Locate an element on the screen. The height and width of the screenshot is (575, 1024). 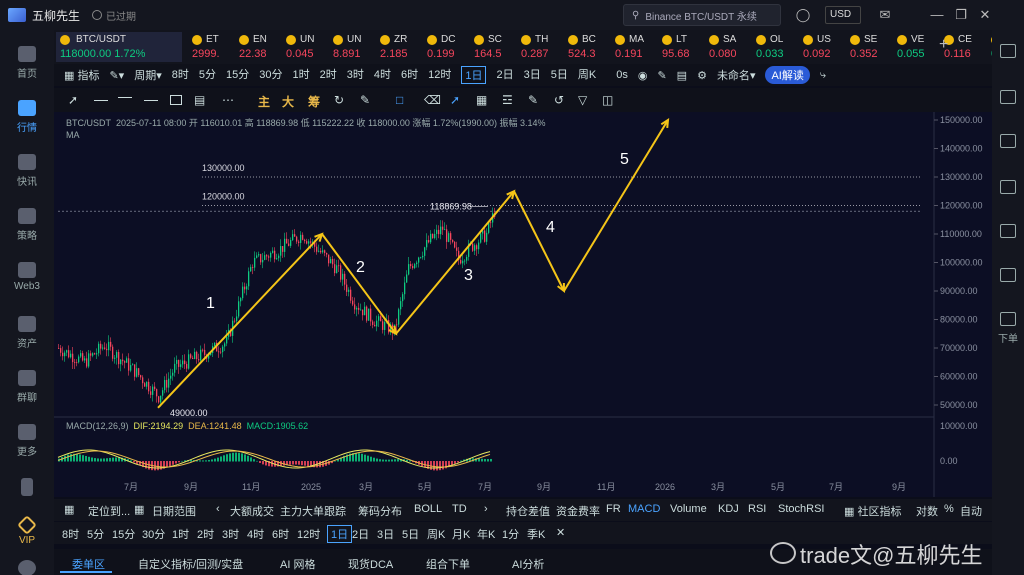
currency-select: USD is located at coordinates (843, 15).